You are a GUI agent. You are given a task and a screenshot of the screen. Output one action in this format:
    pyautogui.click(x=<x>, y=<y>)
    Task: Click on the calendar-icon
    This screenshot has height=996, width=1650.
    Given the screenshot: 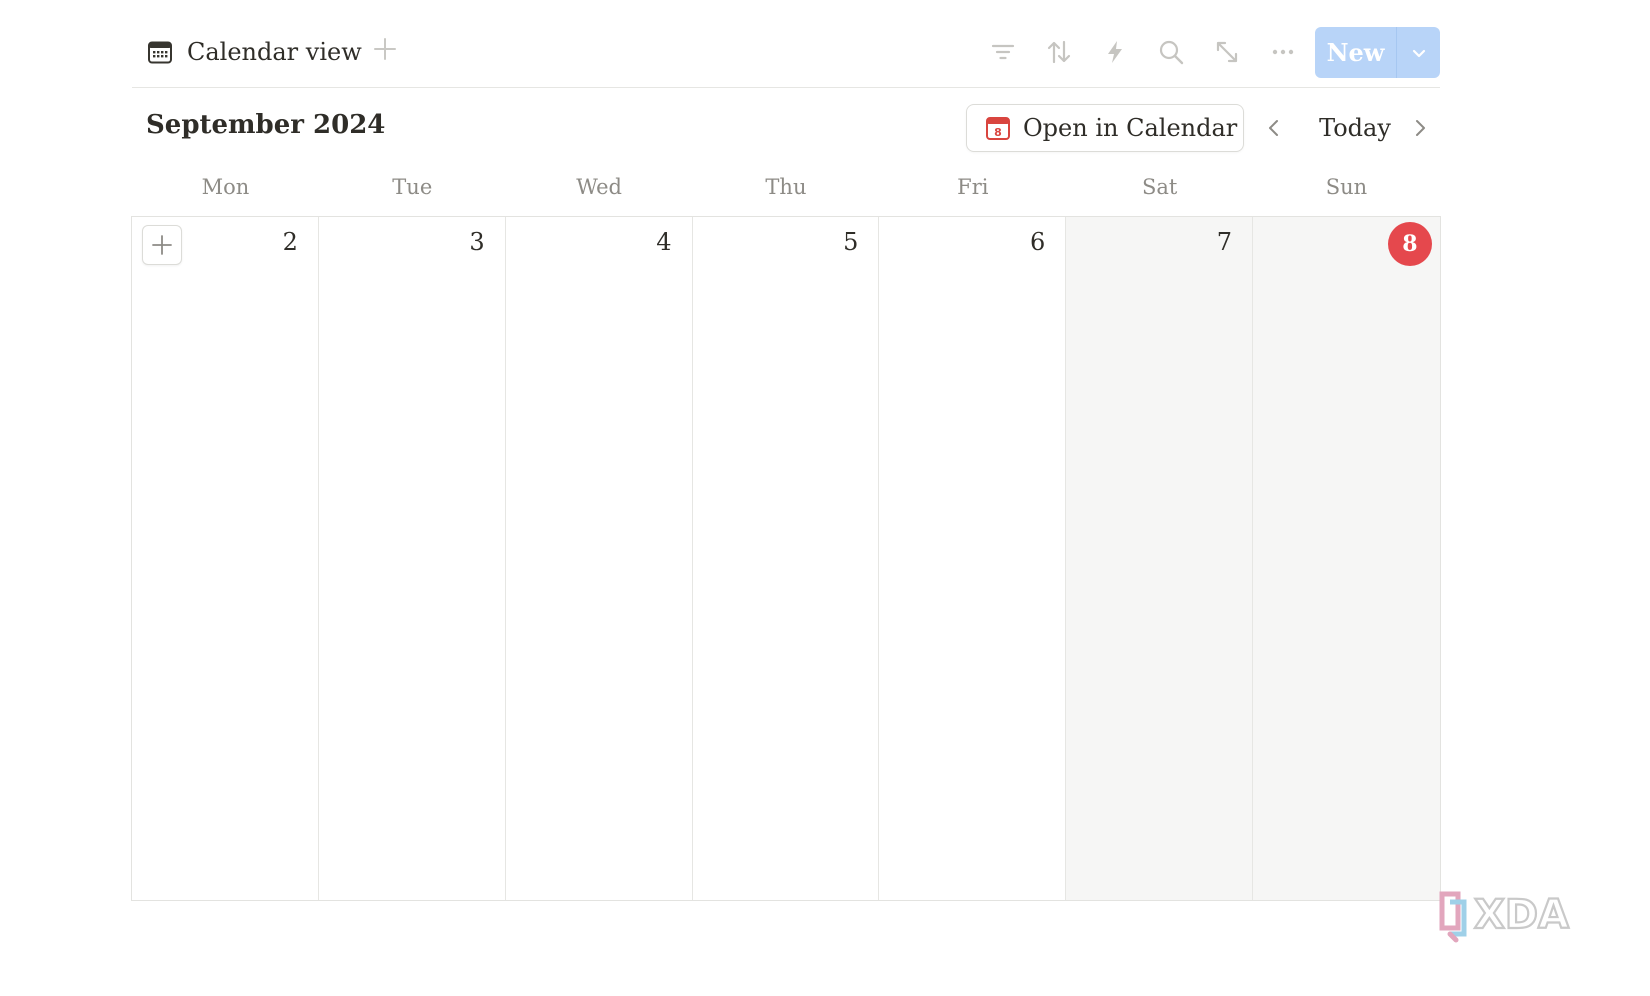 What is the action you would take?
    pyautogui.click(x=160, y=52)
    